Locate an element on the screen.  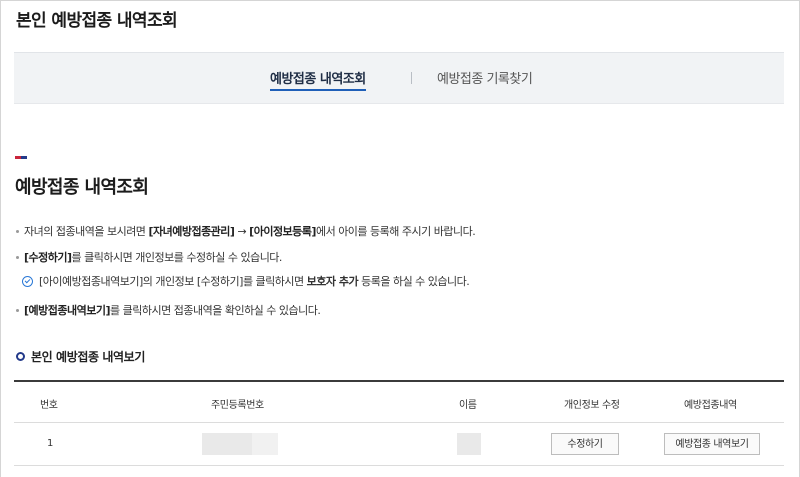
tab-vaccination-history: 예방접종 내역조회 is located at coordinates (318, 79).